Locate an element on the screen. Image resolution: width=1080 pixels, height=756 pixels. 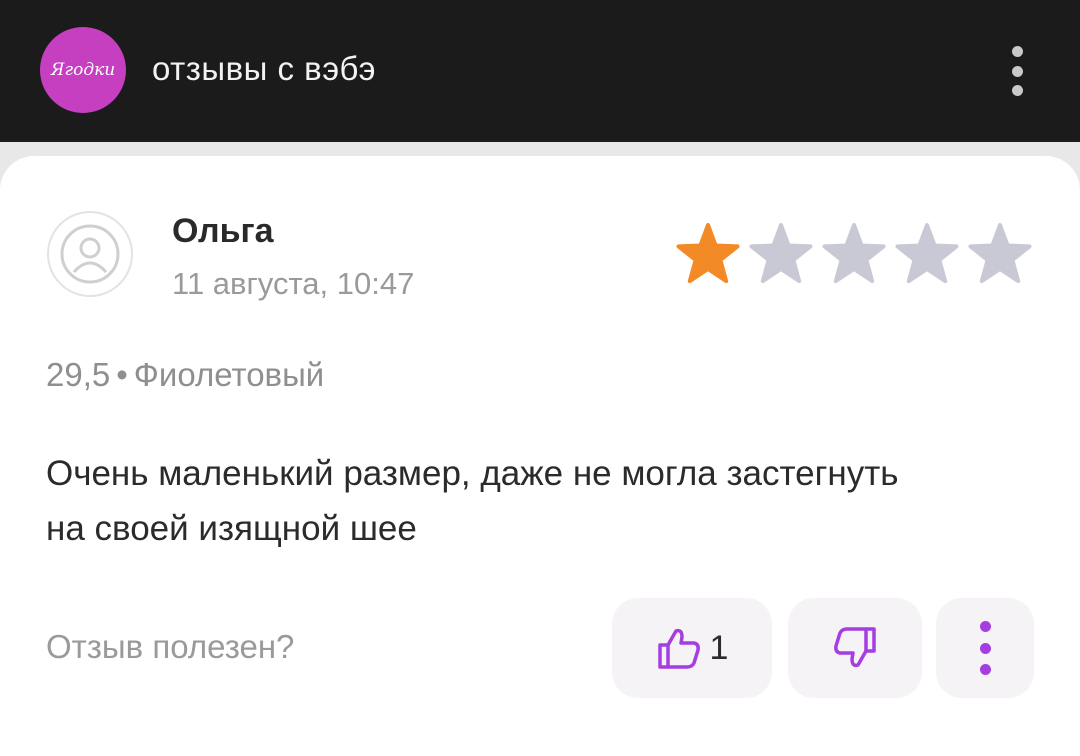
variant-color: Фиолетовый is located at coordinates (229, 374).